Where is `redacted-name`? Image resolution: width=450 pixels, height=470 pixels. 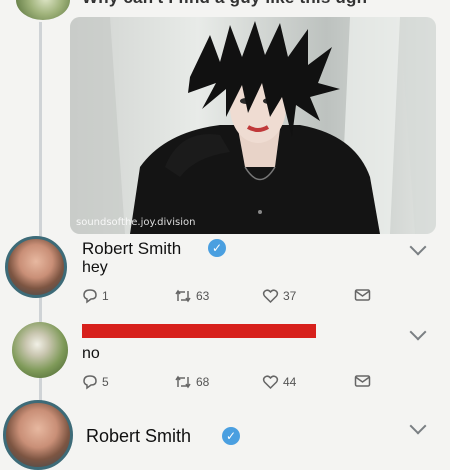
redacted-name is located at coordinates (199, 331).